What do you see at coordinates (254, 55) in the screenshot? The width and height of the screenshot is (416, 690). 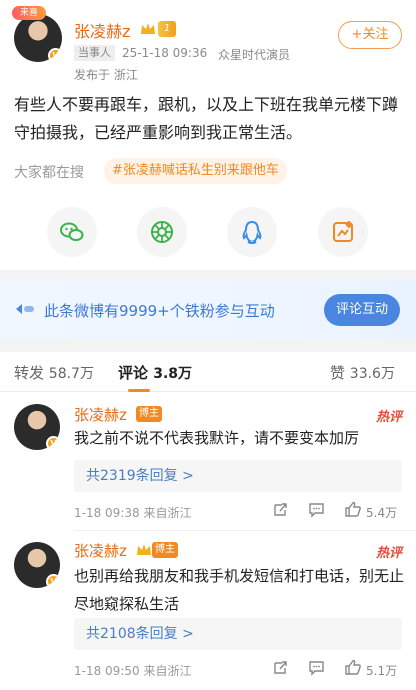 I see `post-source: 众星时代演员` at bounding box center [254, 55].